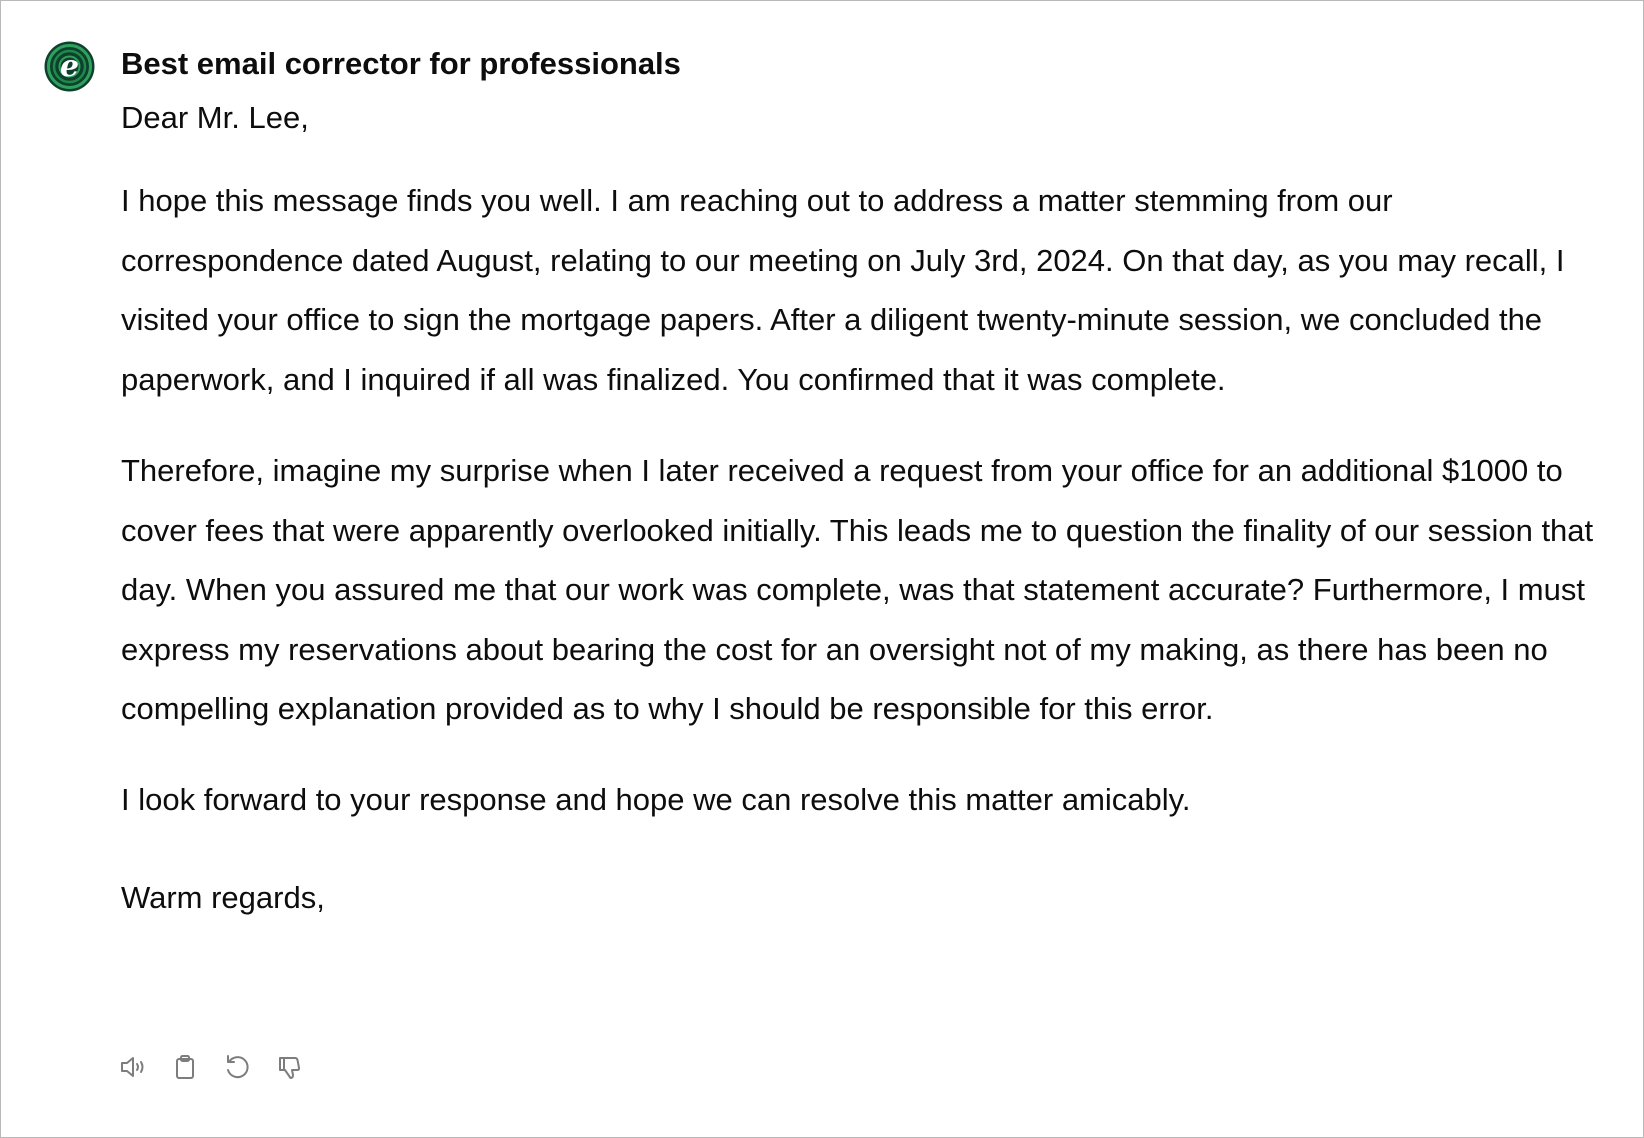 The height and width of the screenshot is (1138, 1644). I want to click on clipboard-icon, so click(185, 1067).